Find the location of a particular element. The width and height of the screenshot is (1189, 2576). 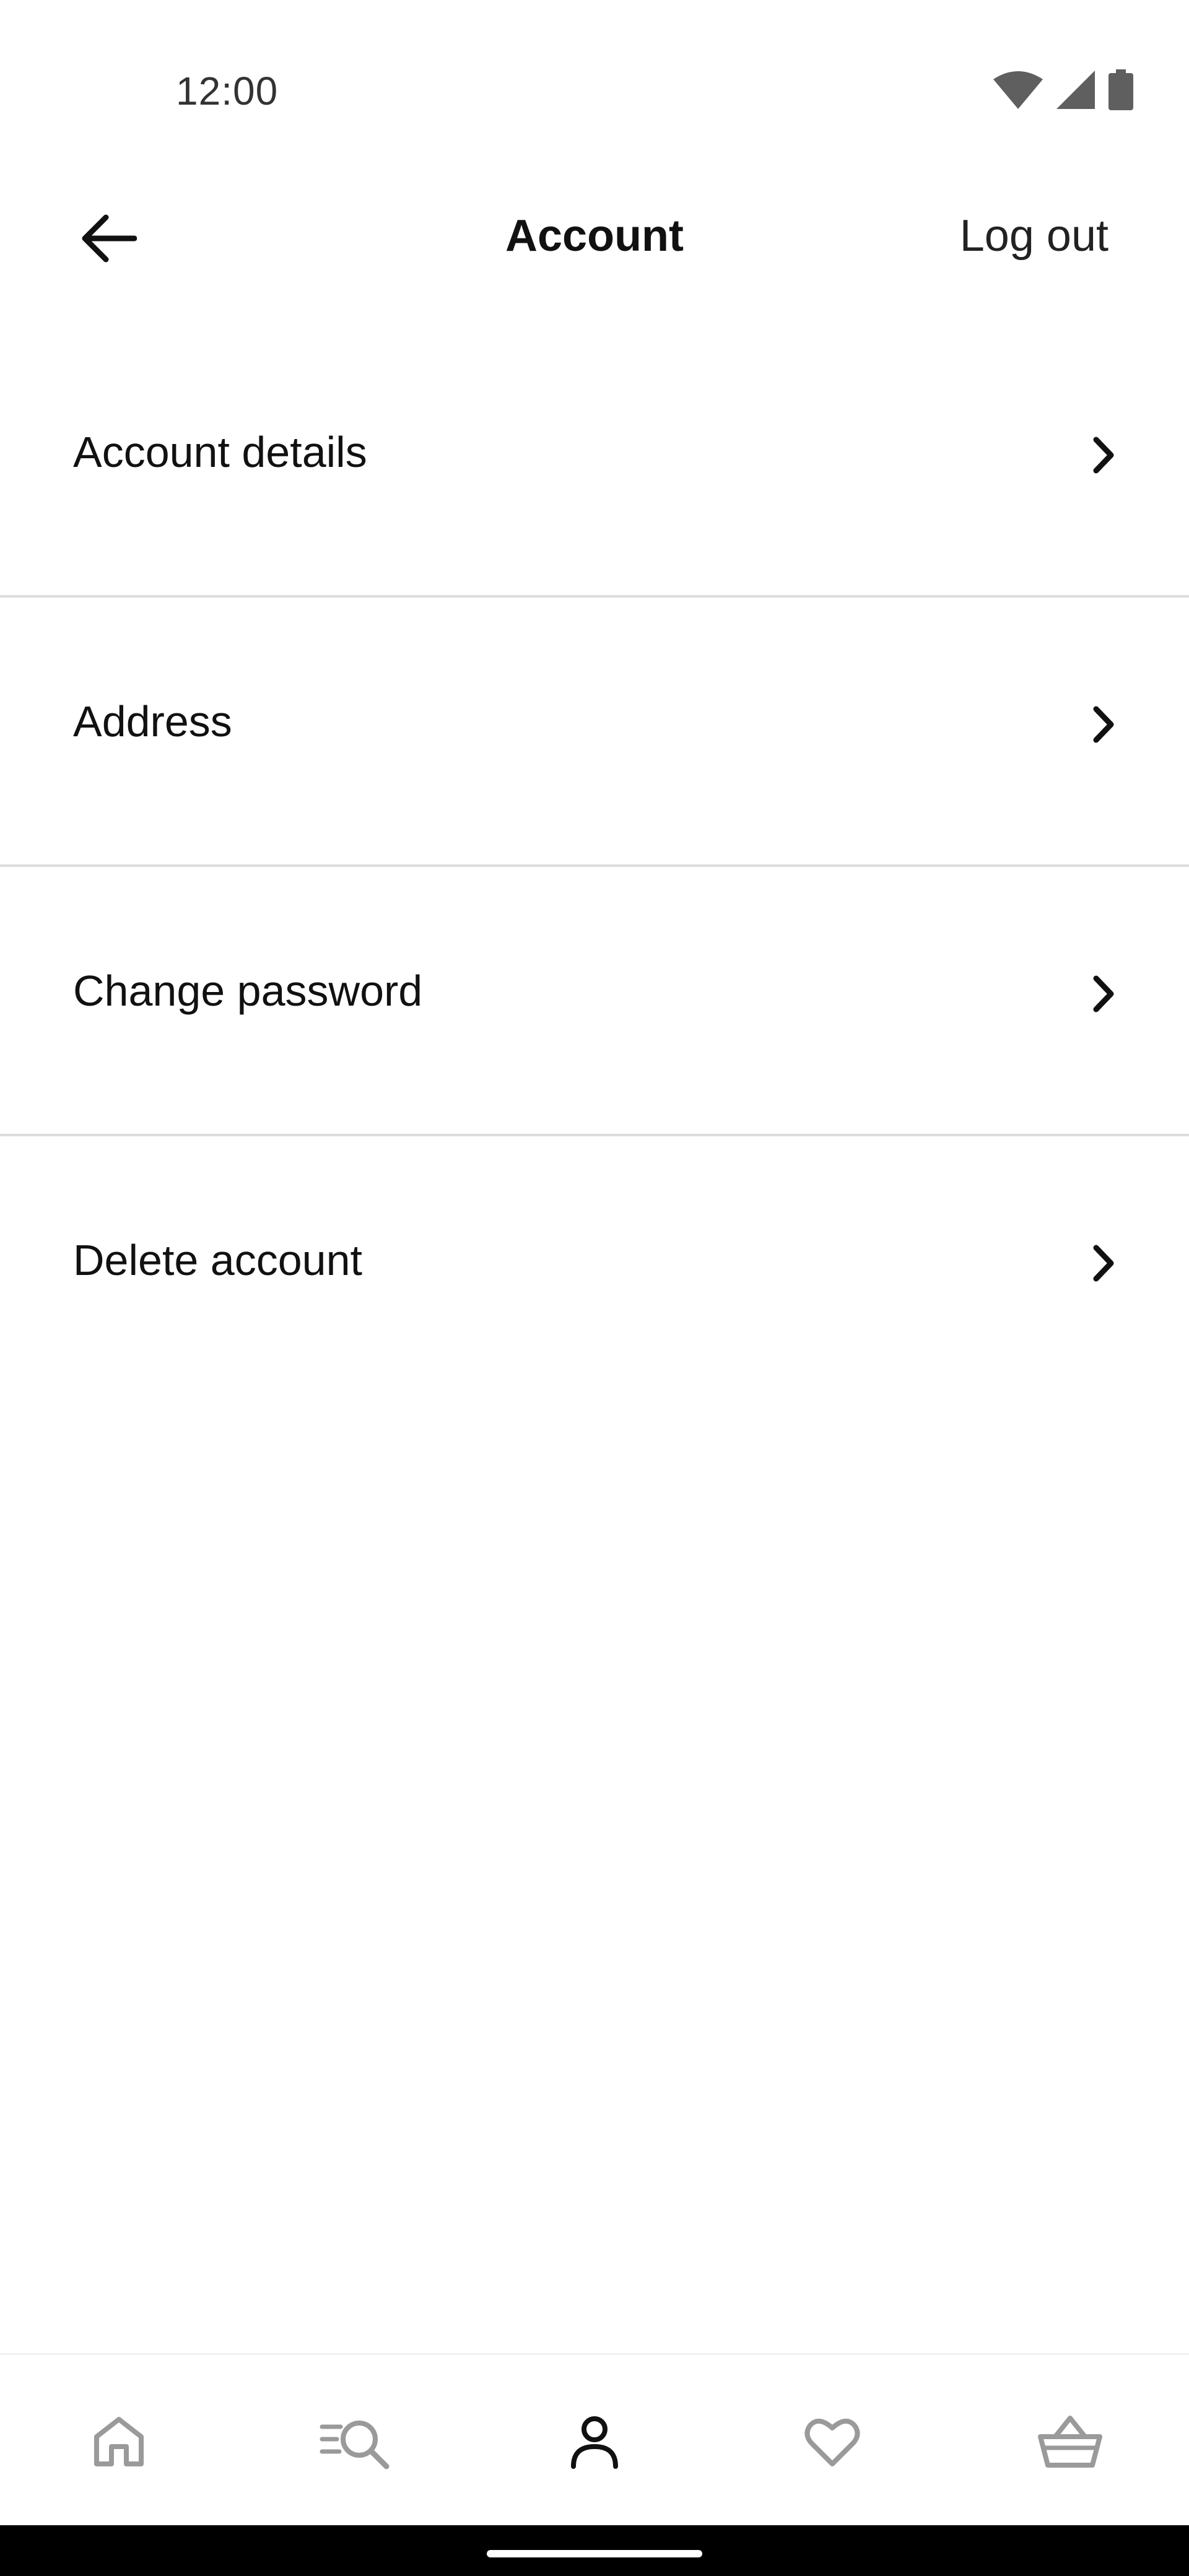

bottom-navigation is located at coordinates (594, 2439).